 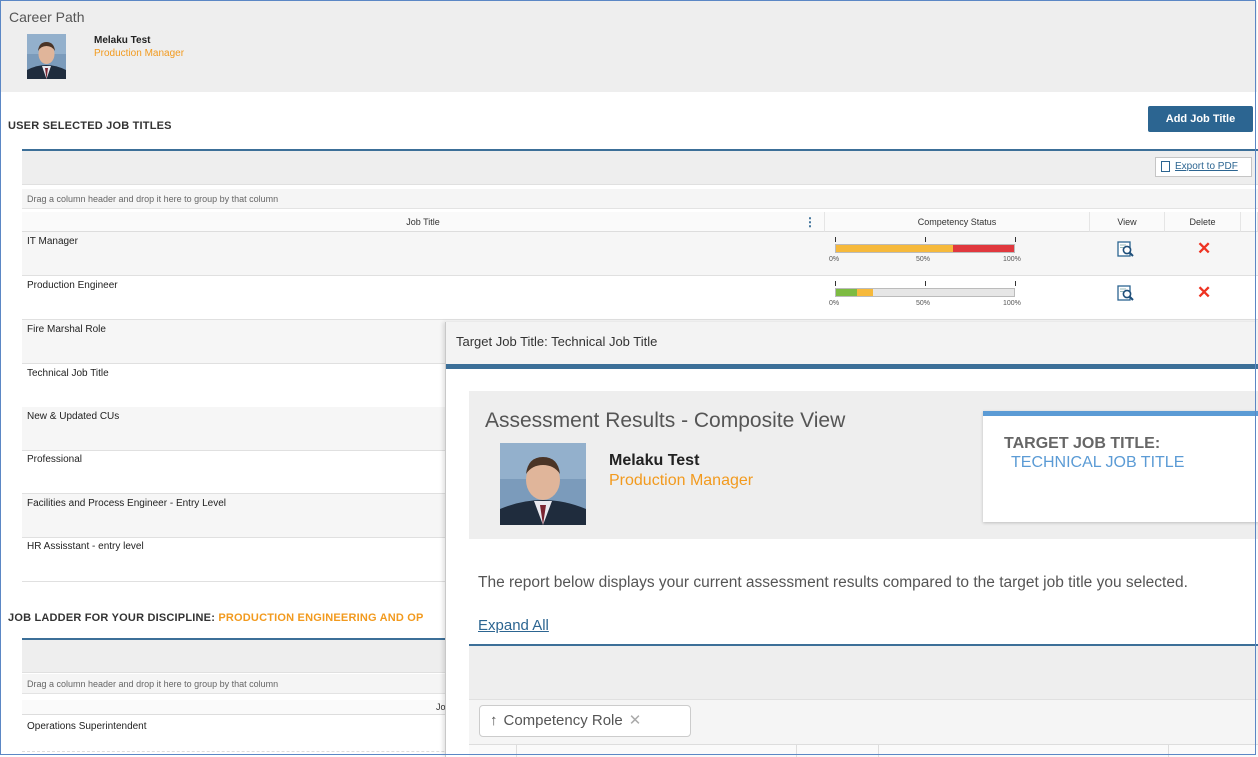 I want to click on pdf-icon, so click(x=1165, y=166).